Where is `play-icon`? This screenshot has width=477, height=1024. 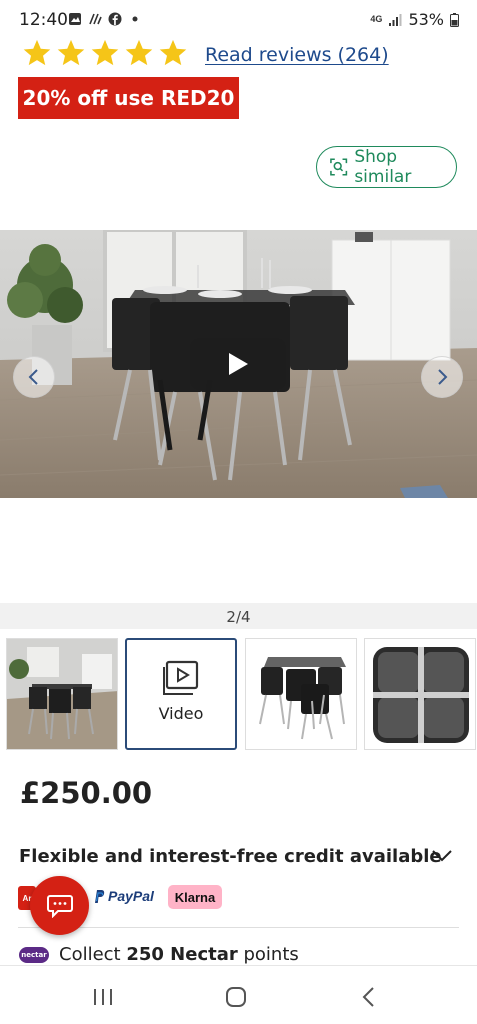
play-icon is located at coordinates (238, 364).